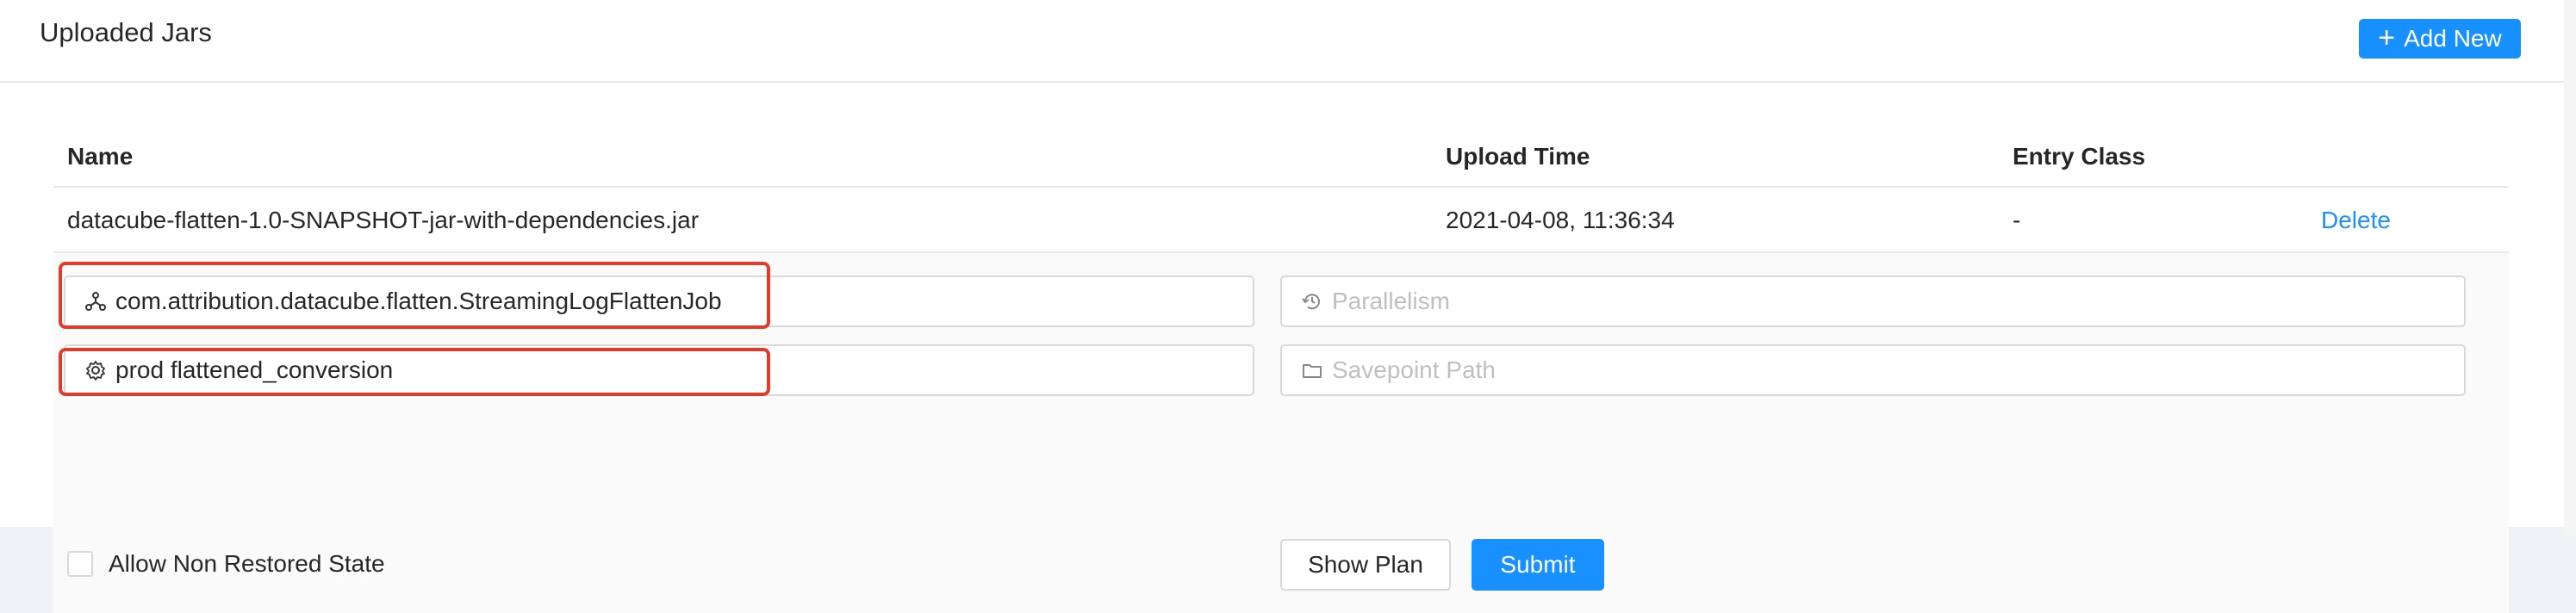  What do you see at coordinates (1518, 156) in the screenshot?
I see `column-header-upload-time: Upload Time` at bounding box center [1518, 156].